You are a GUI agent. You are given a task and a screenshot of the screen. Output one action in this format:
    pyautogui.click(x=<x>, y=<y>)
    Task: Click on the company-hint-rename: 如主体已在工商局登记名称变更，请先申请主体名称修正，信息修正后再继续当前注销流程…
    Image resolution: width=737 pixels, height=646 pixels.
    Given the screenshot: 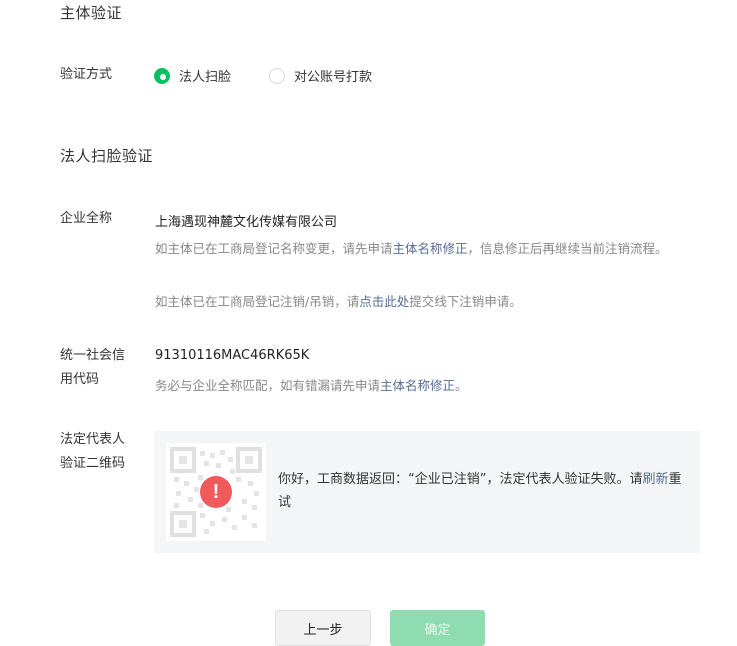 What is the action you would take?
    pyautogui.click(x=430, y=248)
    